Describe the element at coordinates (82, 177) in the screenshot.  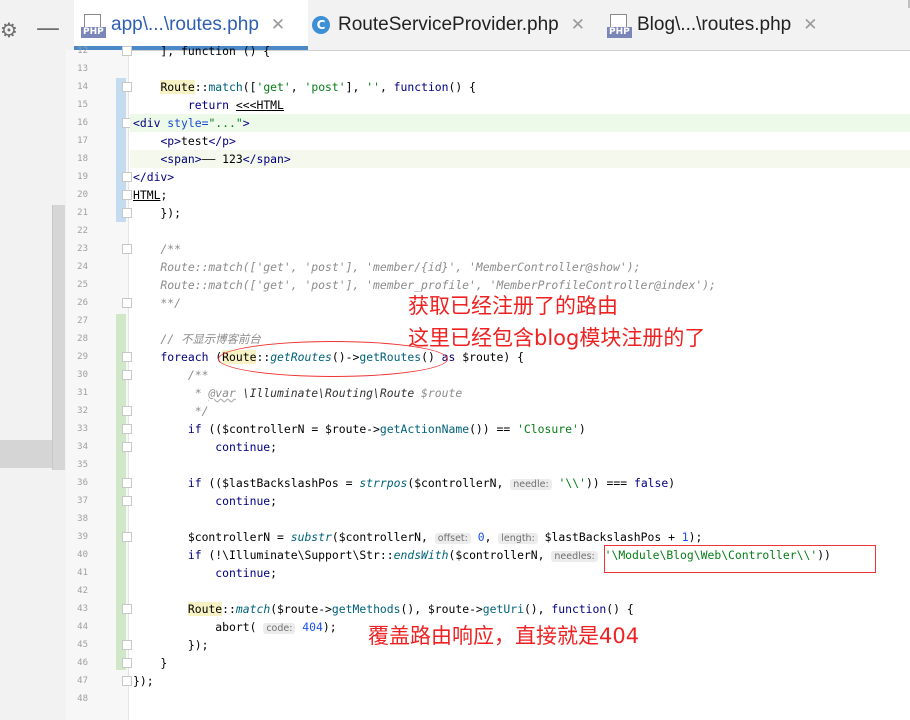
I see `line-number: 19` at that location.